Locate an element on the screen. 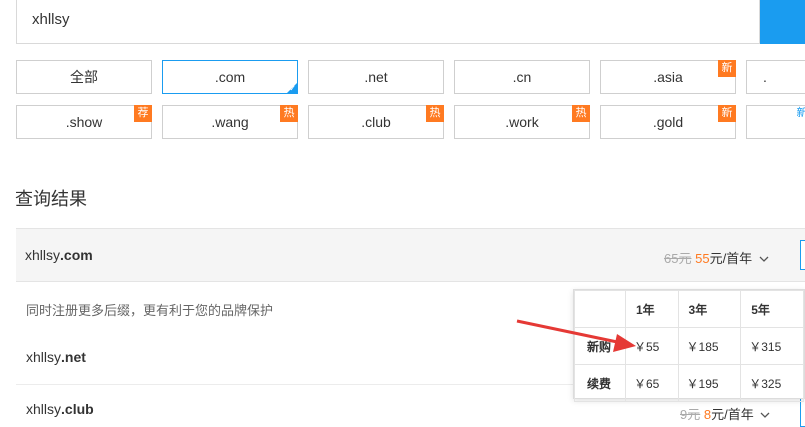 The image size is (805, 427). price-row-renew: 续费 ￥65 ￥195 ￥325 is located at coordinates (689, 383).